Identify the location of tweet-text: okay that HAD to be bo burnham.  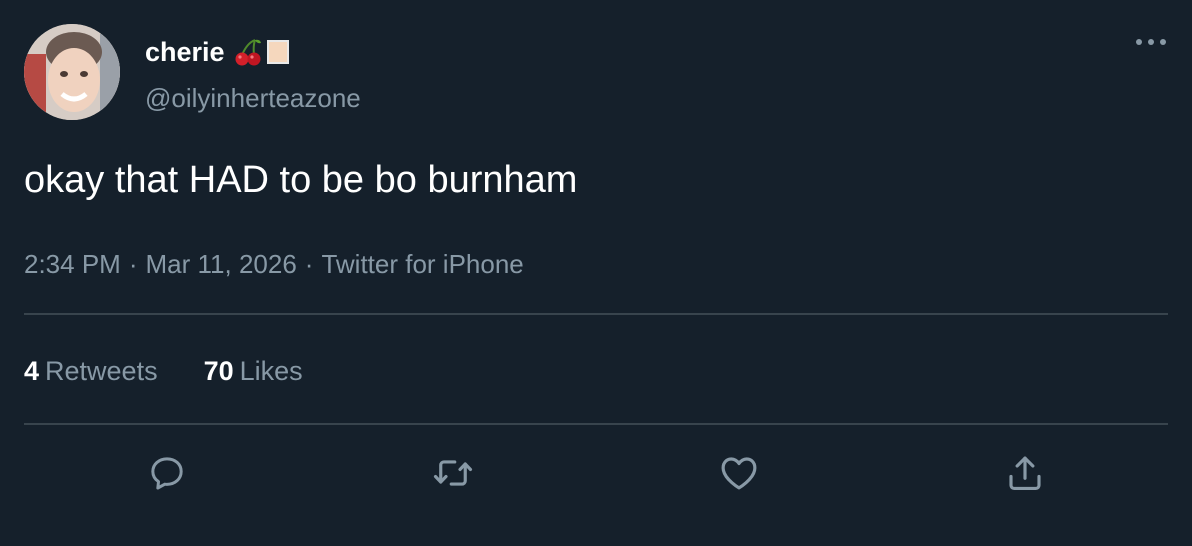
(301, 180).